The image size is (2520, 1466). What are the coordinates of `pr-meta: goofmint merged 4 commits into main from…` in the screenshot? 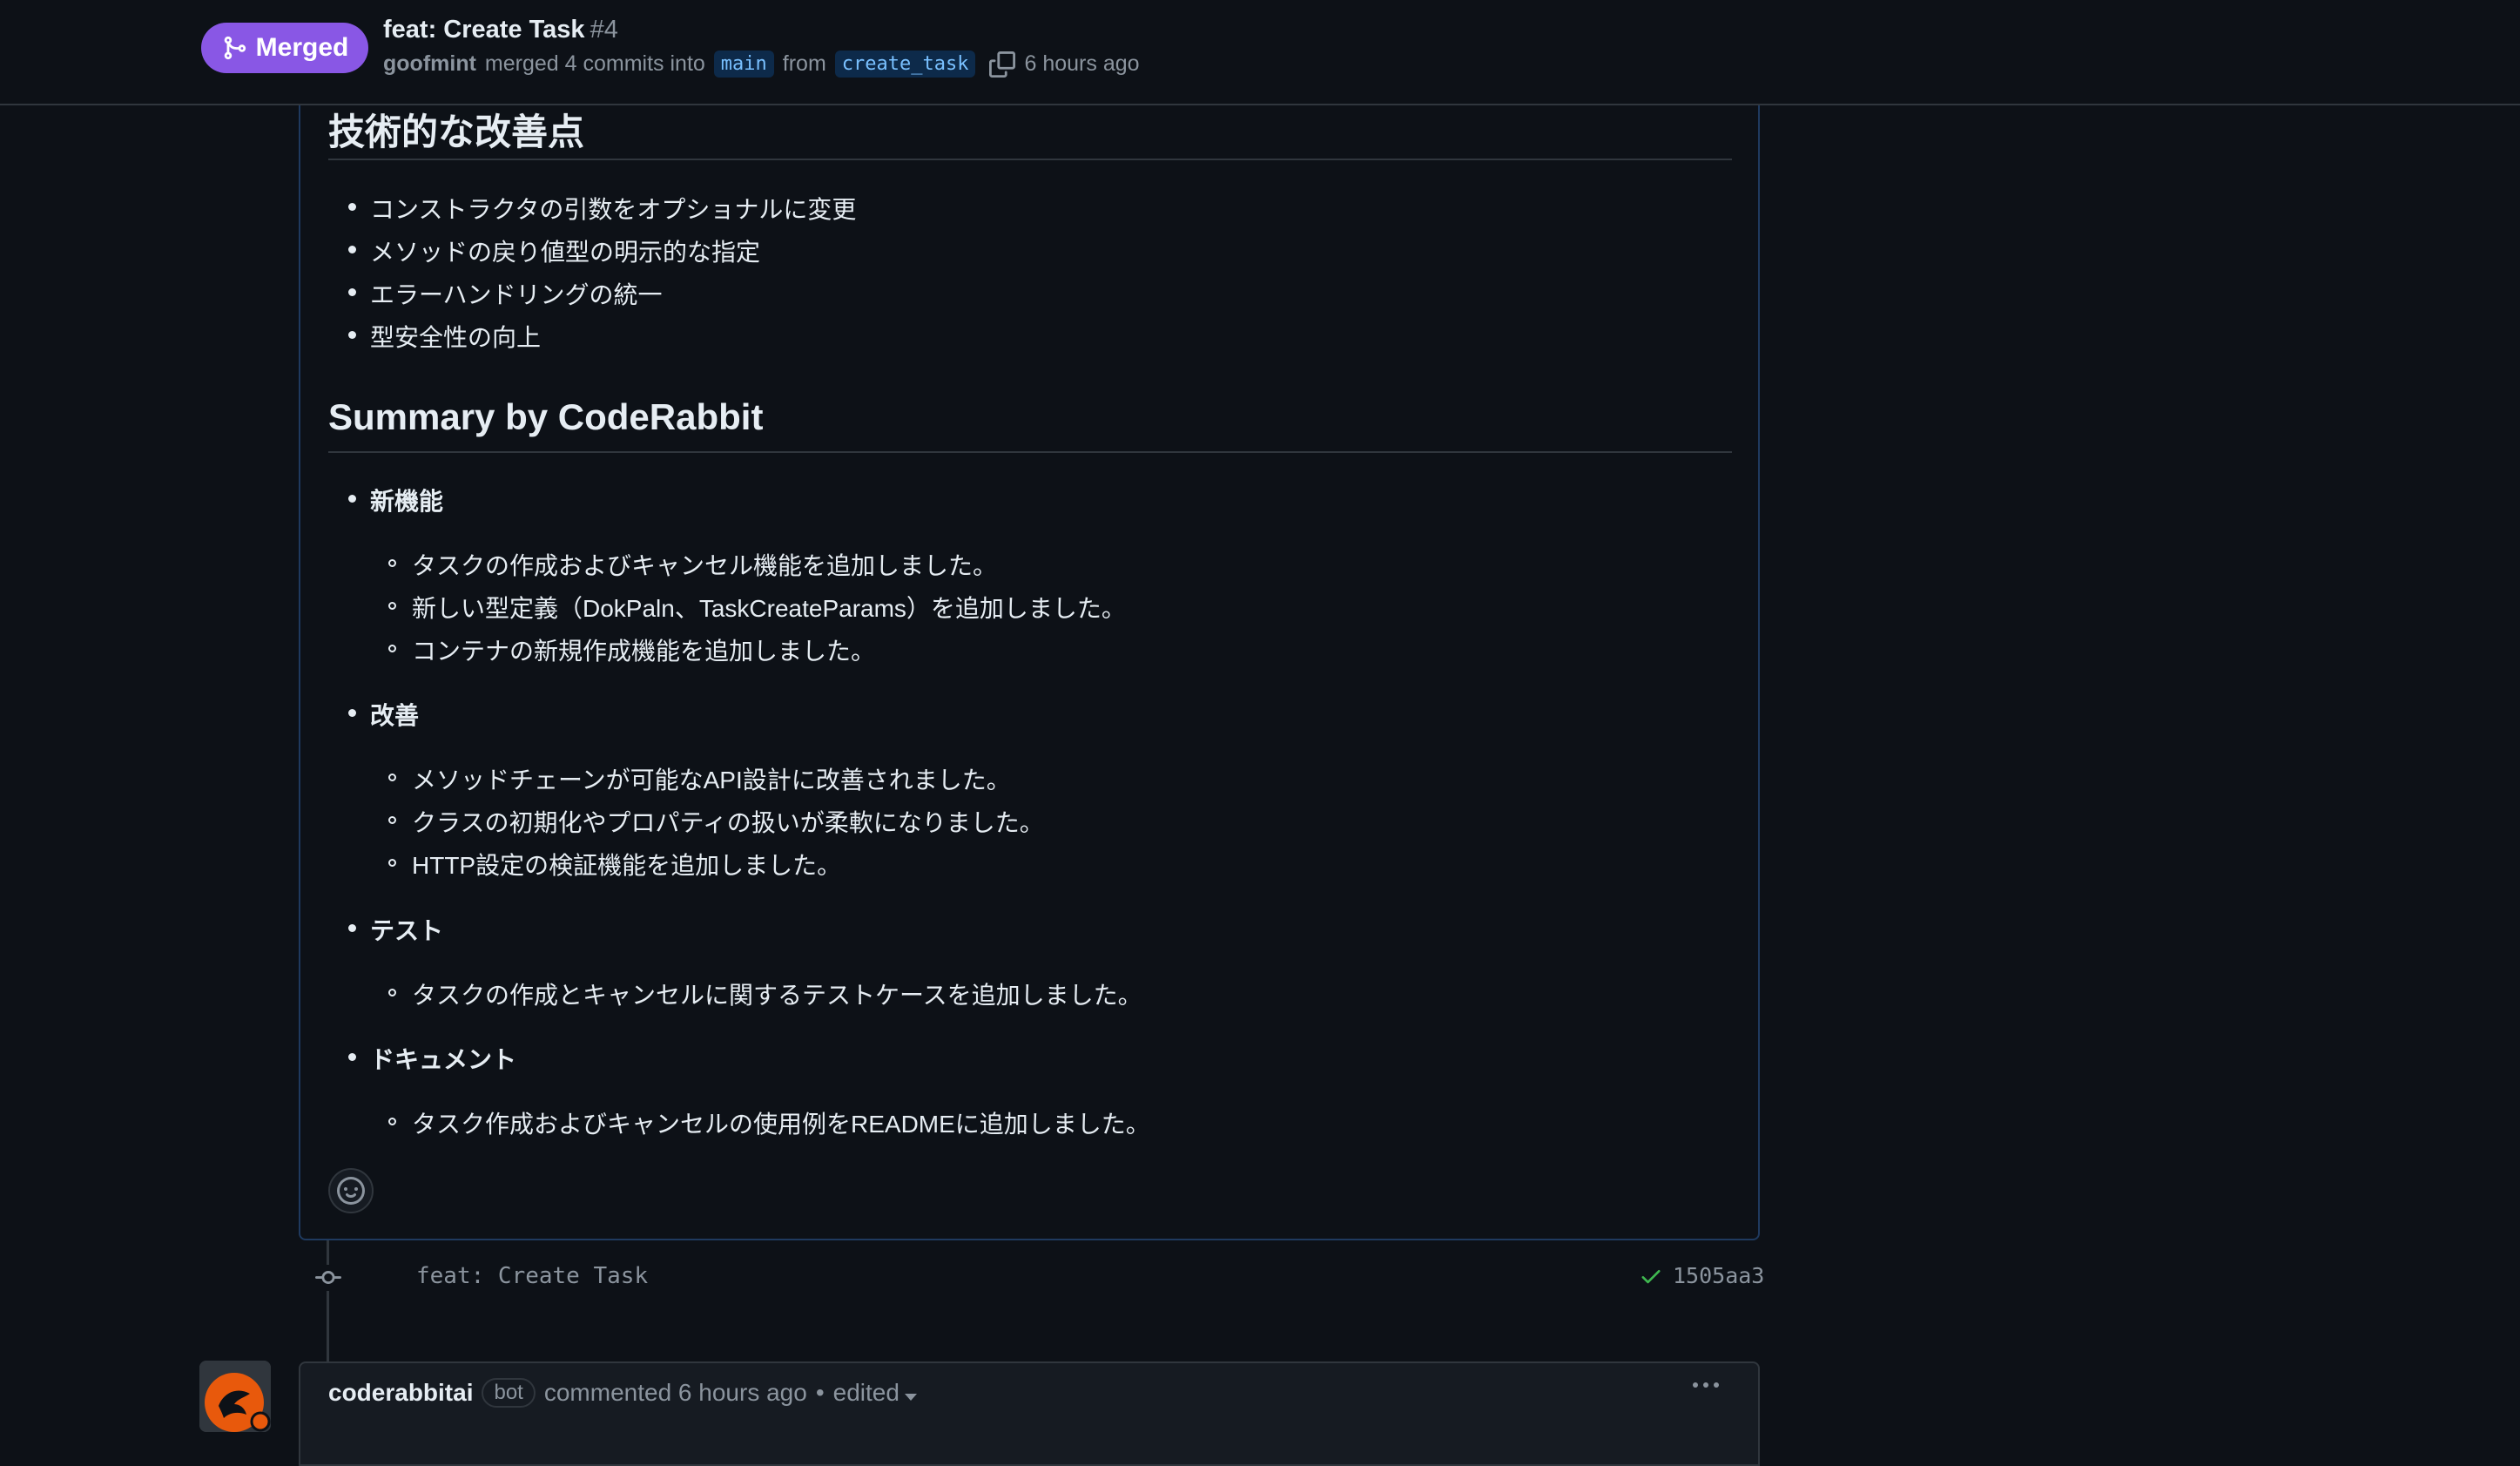 It's located at (761, 64).